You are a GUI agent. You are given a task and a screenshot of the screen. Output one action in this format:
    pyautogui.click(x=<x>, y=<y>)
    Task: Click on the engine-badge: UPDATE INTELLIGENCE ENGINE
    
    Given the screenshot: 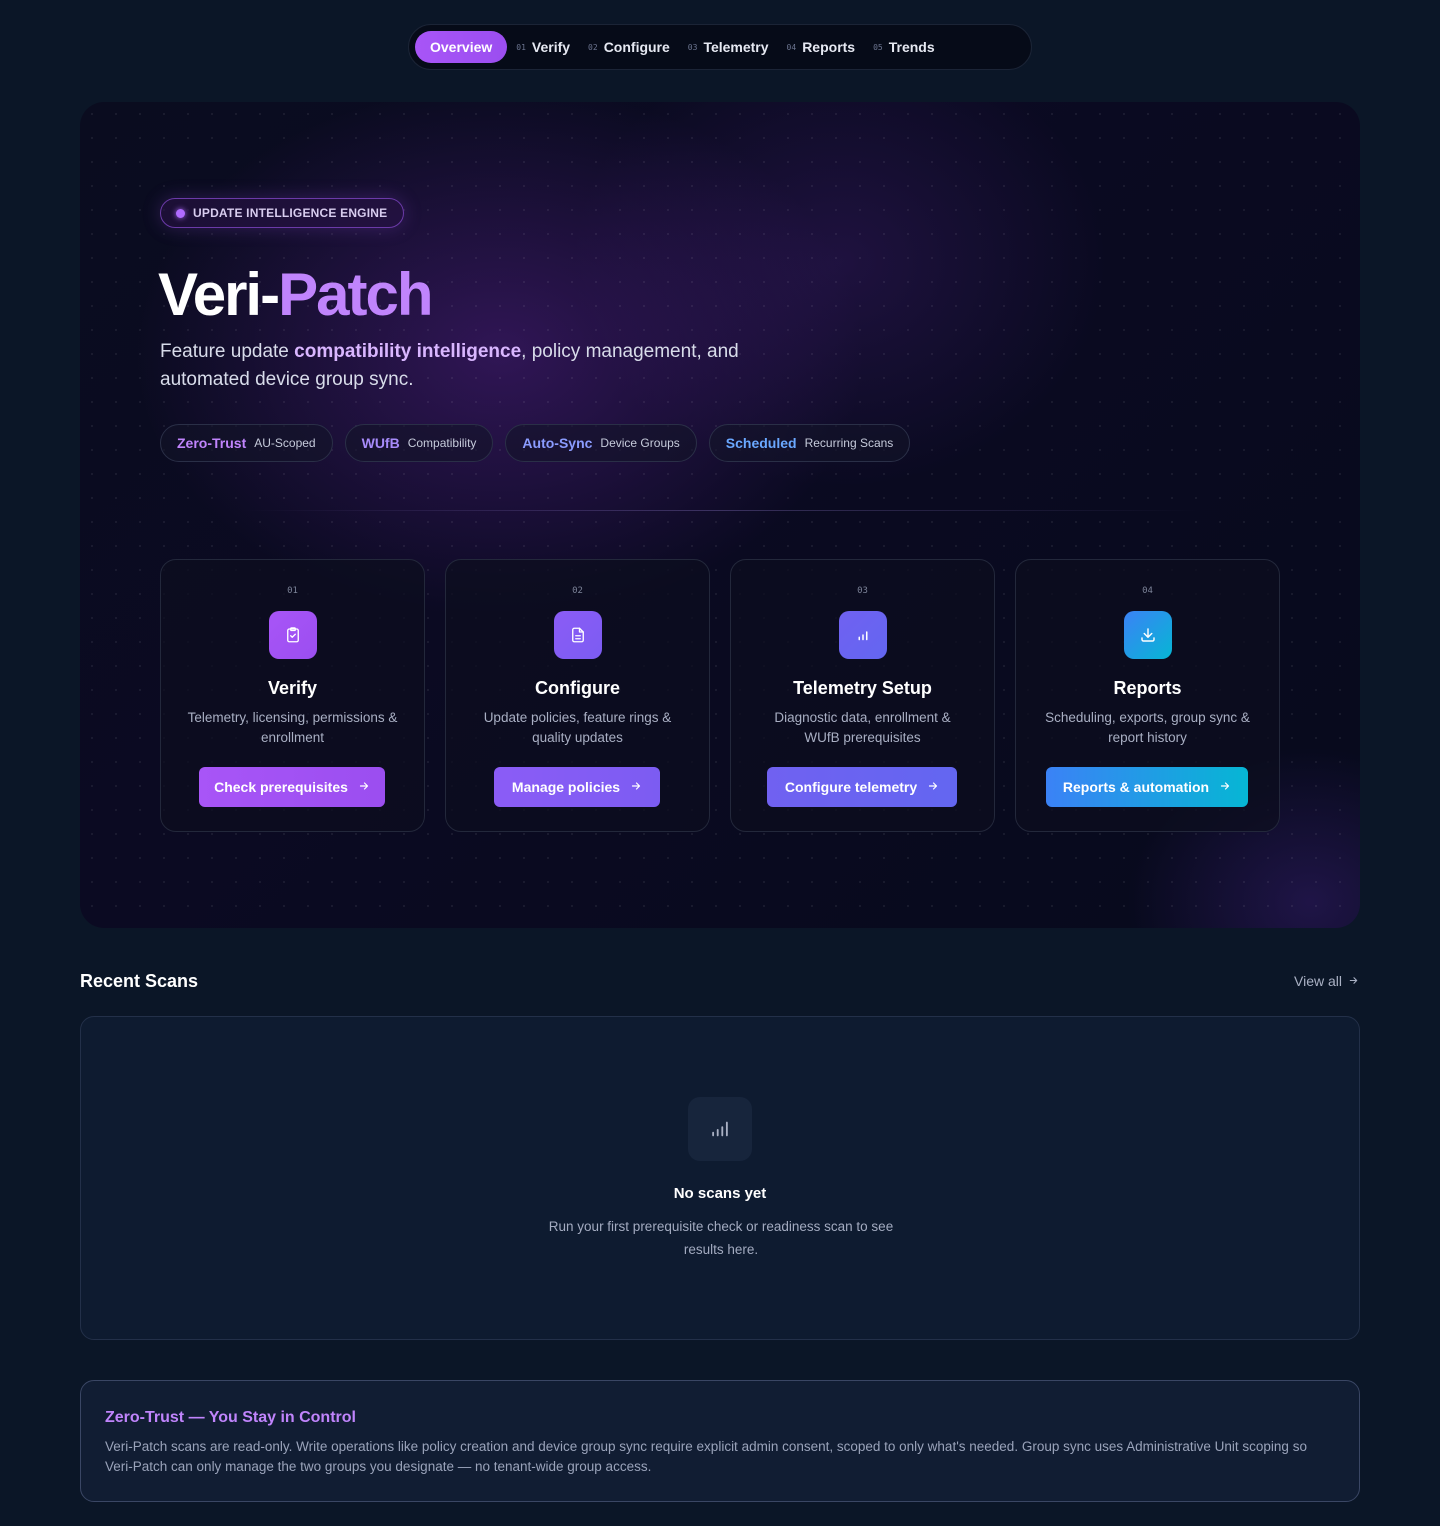 What is the action you would take?
    pyautogui.click(x=282, y=213)
    